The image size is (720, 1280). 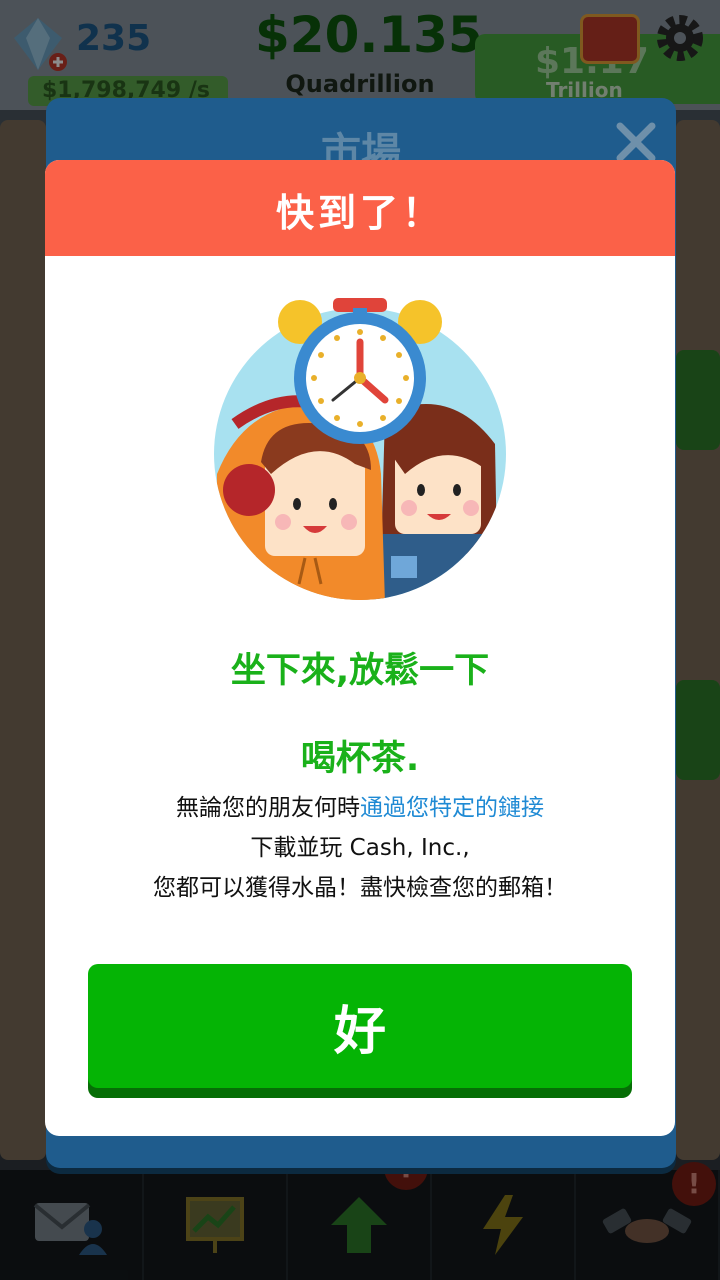 I want to click on dialog-subhead: 喝杯茶., so click(x=360, y=759).